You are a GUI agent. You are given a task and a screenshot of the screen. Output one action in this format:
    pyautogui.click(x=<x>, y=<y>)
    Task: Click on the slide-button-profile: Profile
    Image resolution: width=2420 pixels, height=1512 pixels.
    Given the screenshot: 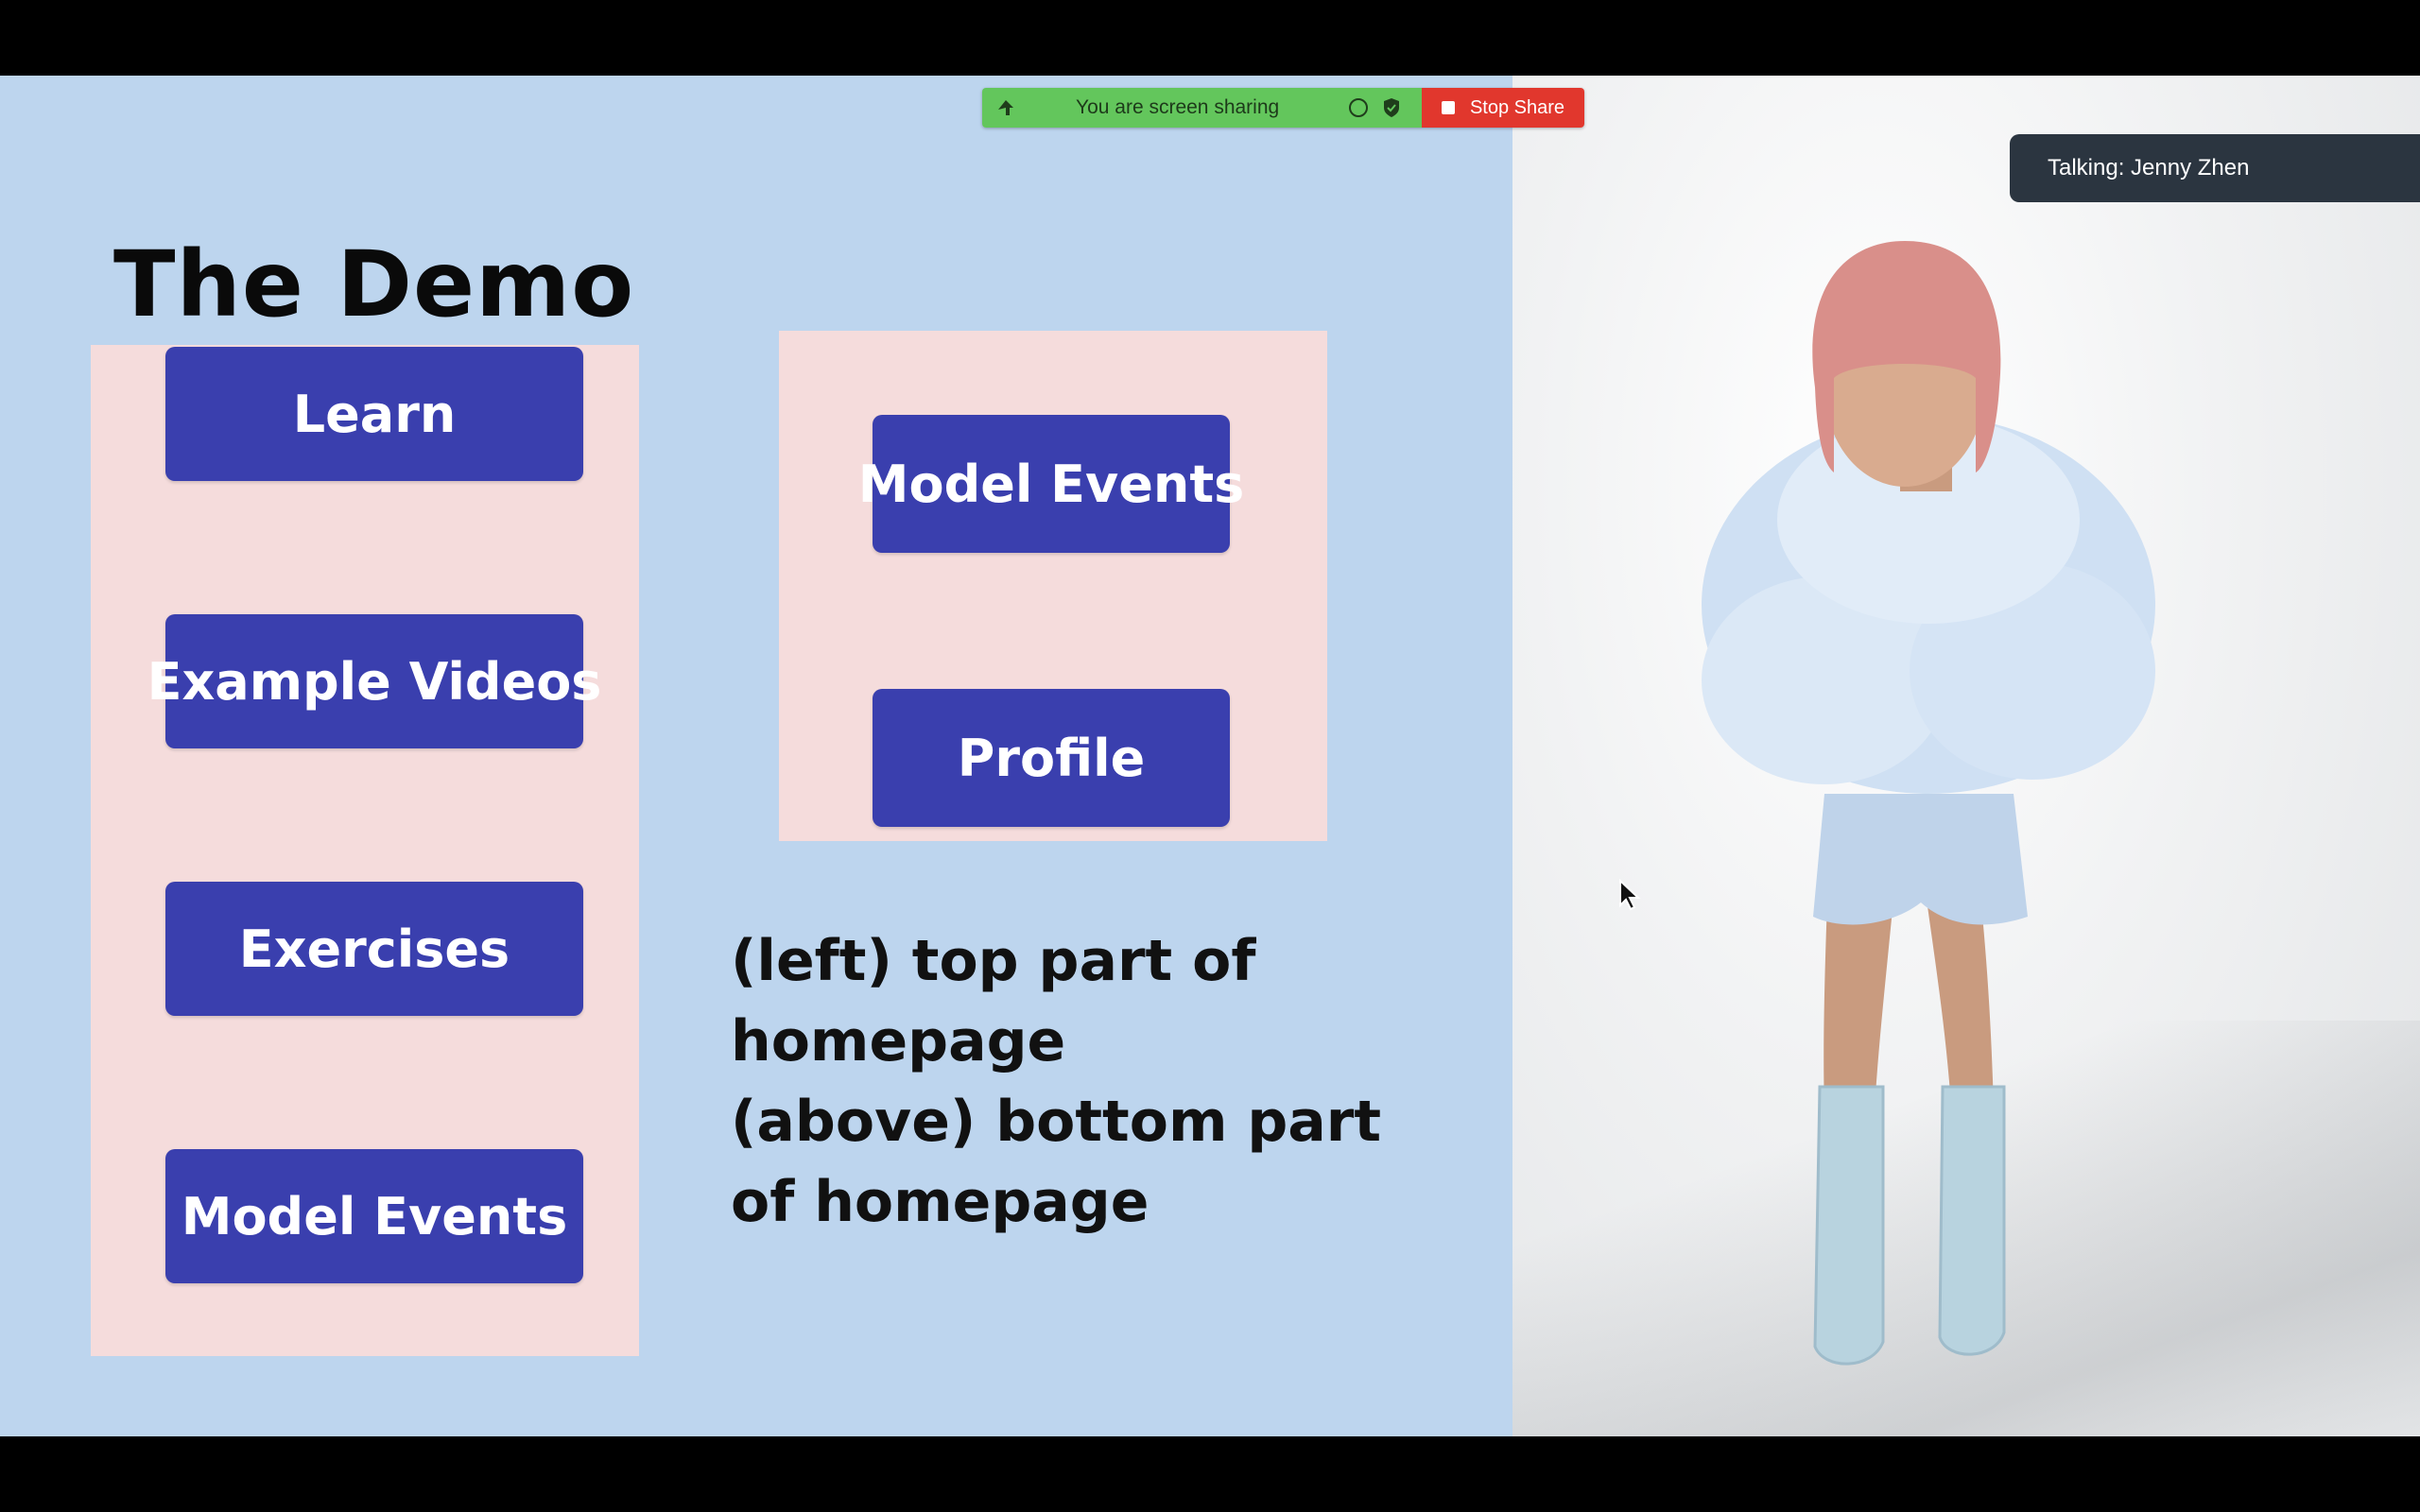 What is the action you would take?
    pyautogui.click(x=1051, y=758)
    